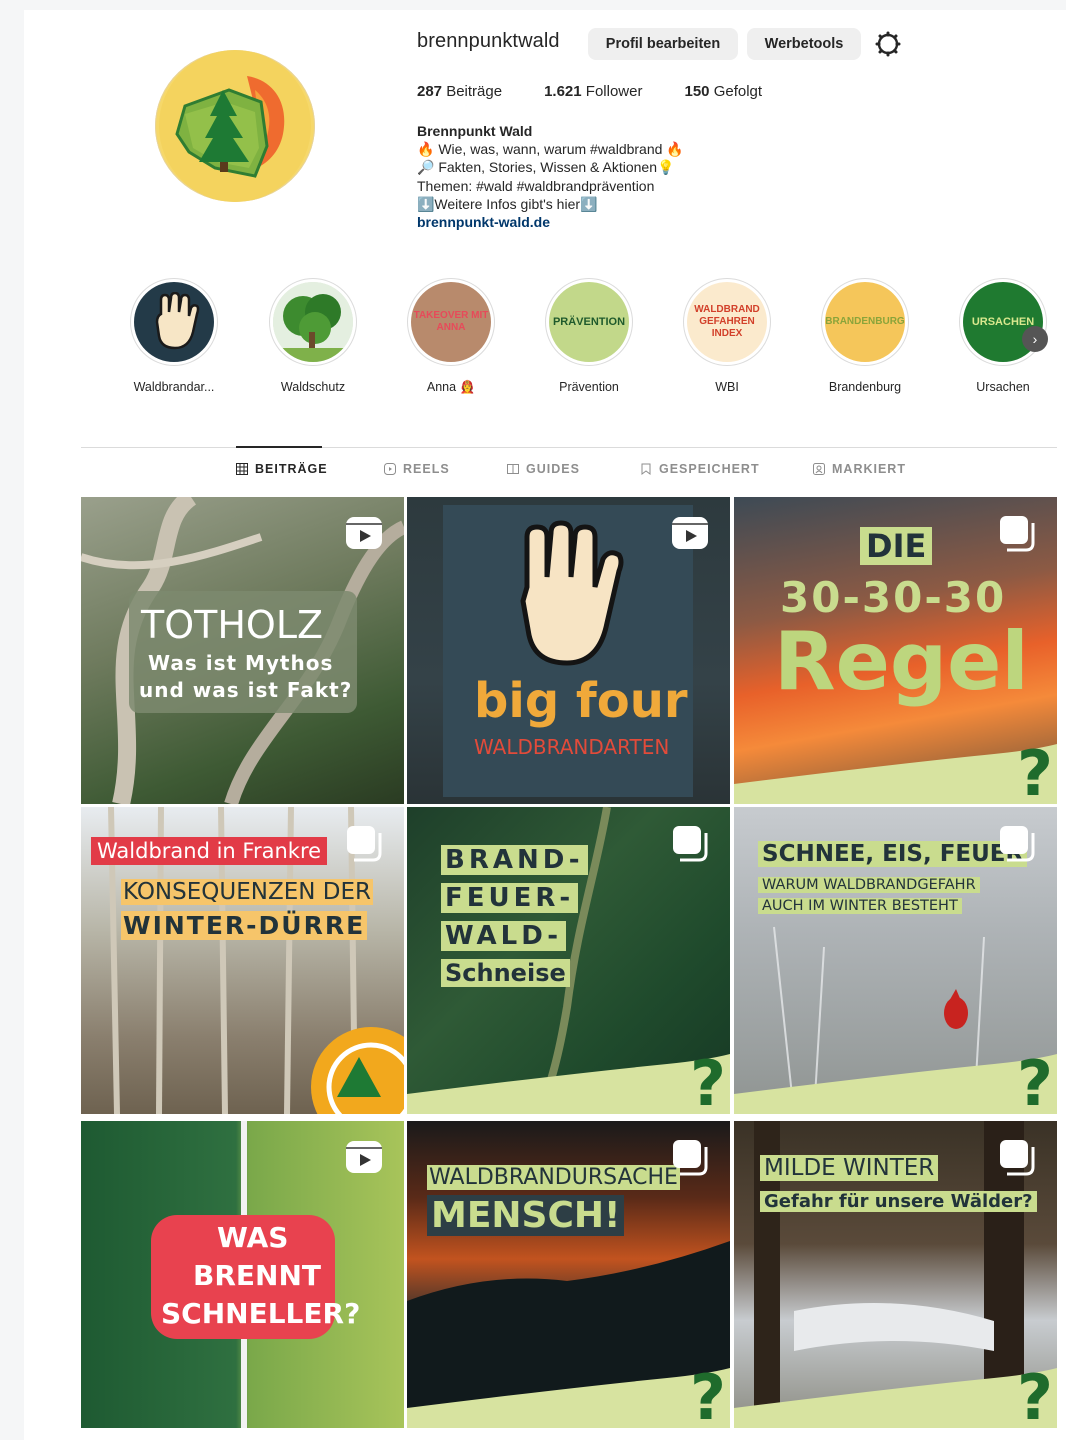 The width and height of the screenshot is (1066, 1440). I want to click on highlight-brandenburg: BRANDENBURG Brandenburg, so click(865, 336).